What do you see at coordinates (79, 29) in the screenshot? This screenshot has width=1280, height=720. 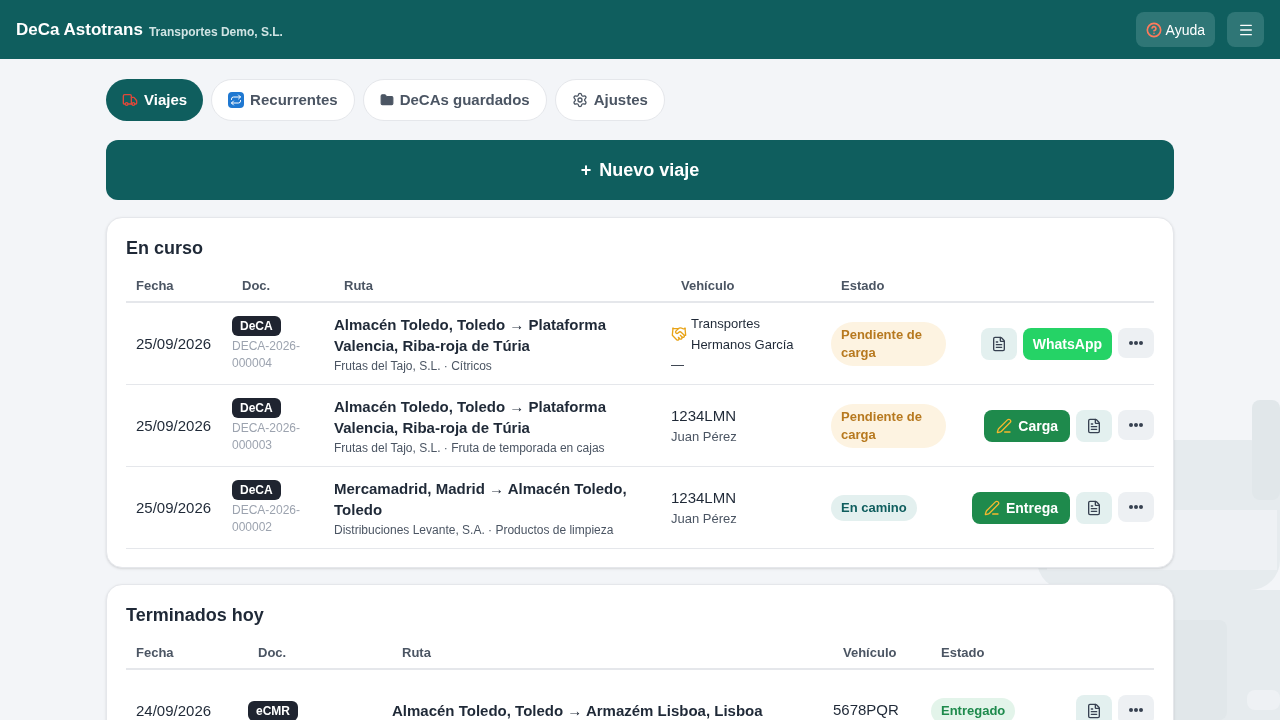 I see `brand-name: DeCa Astotrans` at bounding box center [79, 29].